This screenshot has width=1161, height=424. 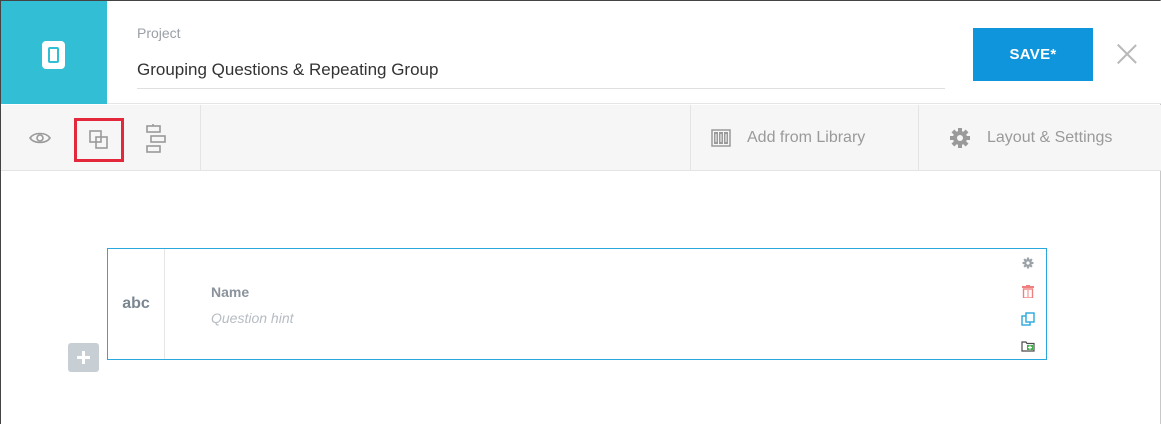 I want to click on layout-settings-label: Layout & Settings, so click(x=1050, y=137).